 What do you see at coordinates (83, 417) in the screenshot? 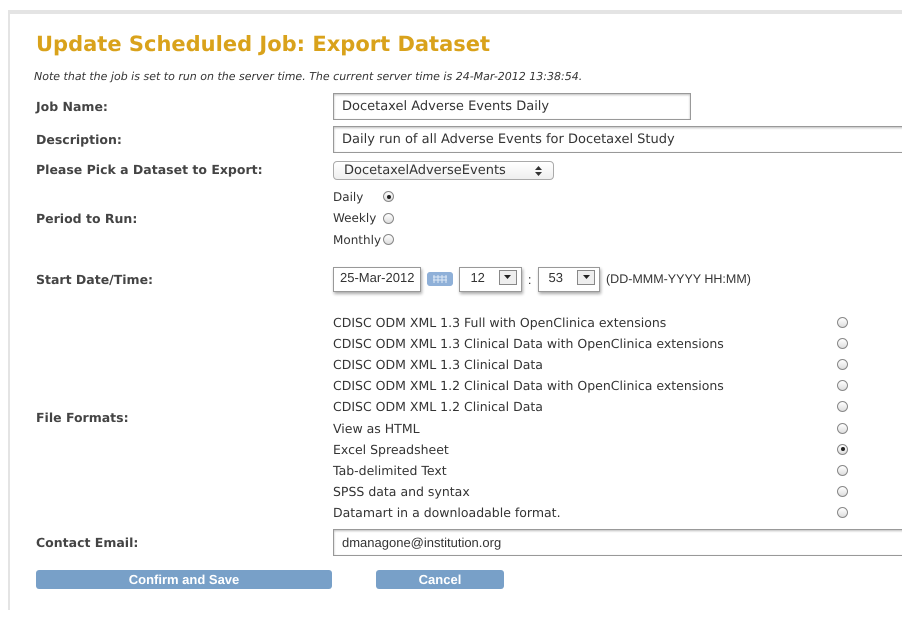
I see `field-label: File Formats:` at bounding box center [83, 417].